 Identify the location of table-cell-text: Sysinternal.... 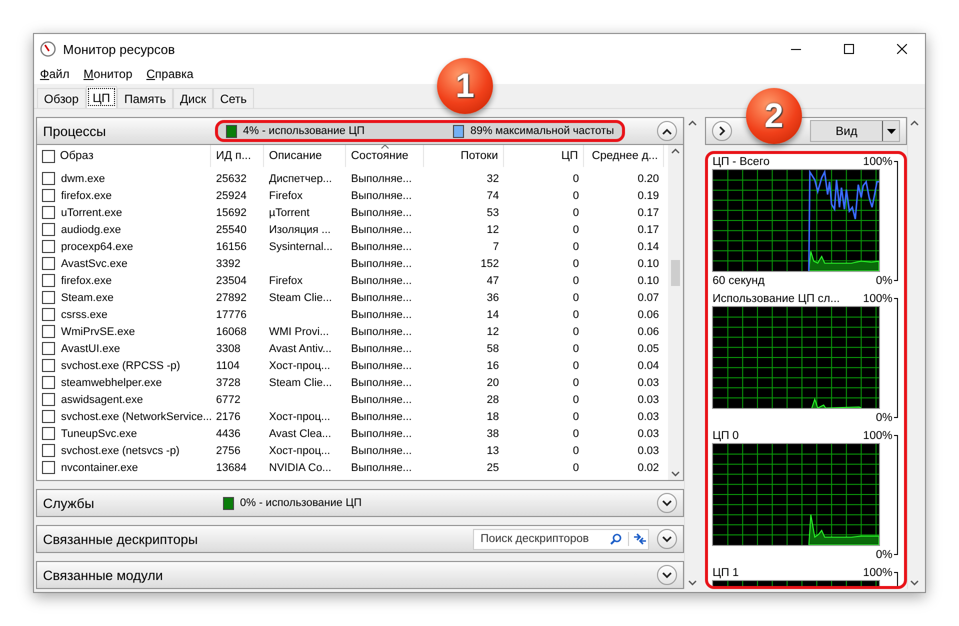
(301, 246).